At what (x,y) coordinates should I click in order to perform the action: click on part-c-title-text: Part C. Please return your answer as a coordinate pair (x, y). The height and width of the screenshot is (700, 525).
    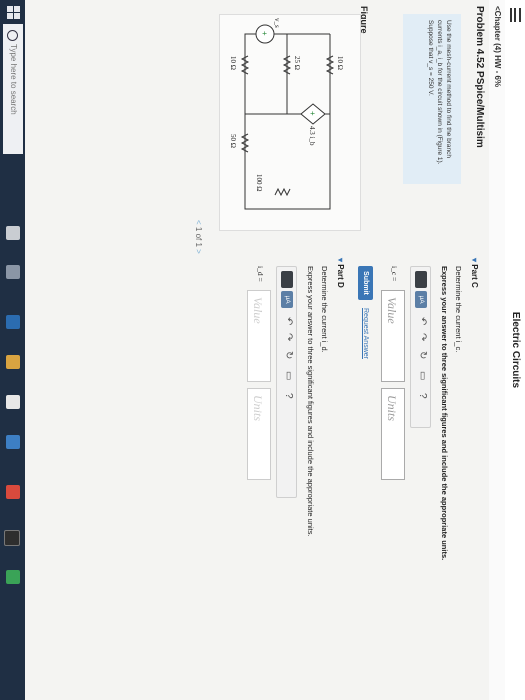
    Looking at the image, I should click on (474, 276).